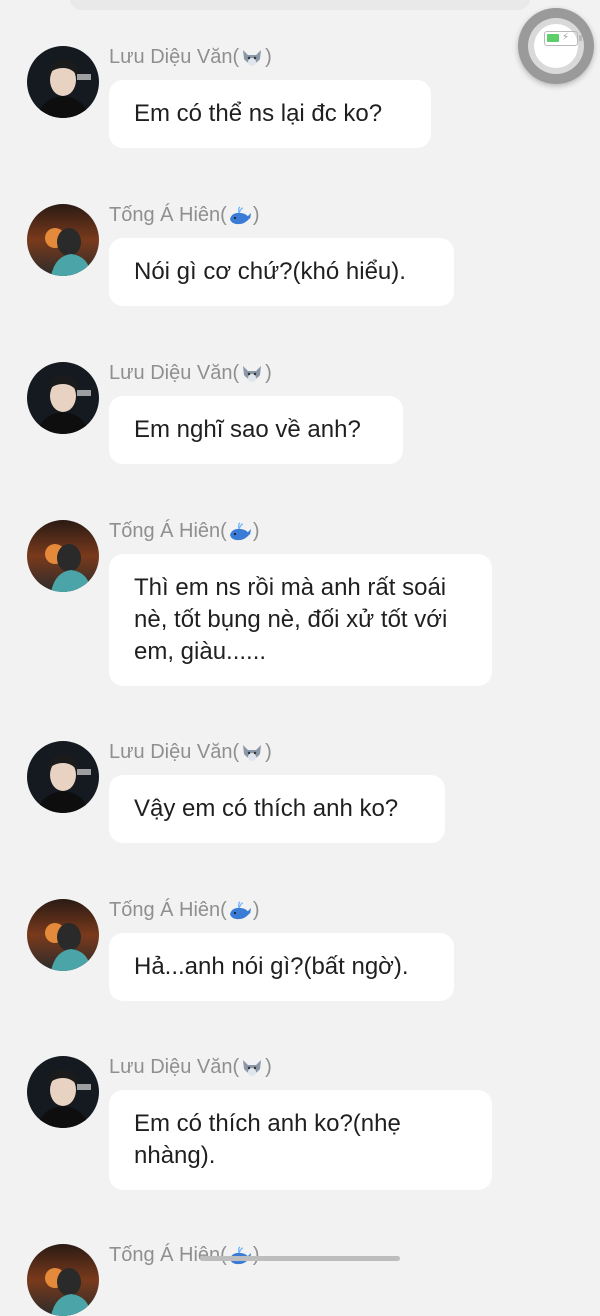  I want to click on battery-charging-icon: ⚡, so click(563, 38).